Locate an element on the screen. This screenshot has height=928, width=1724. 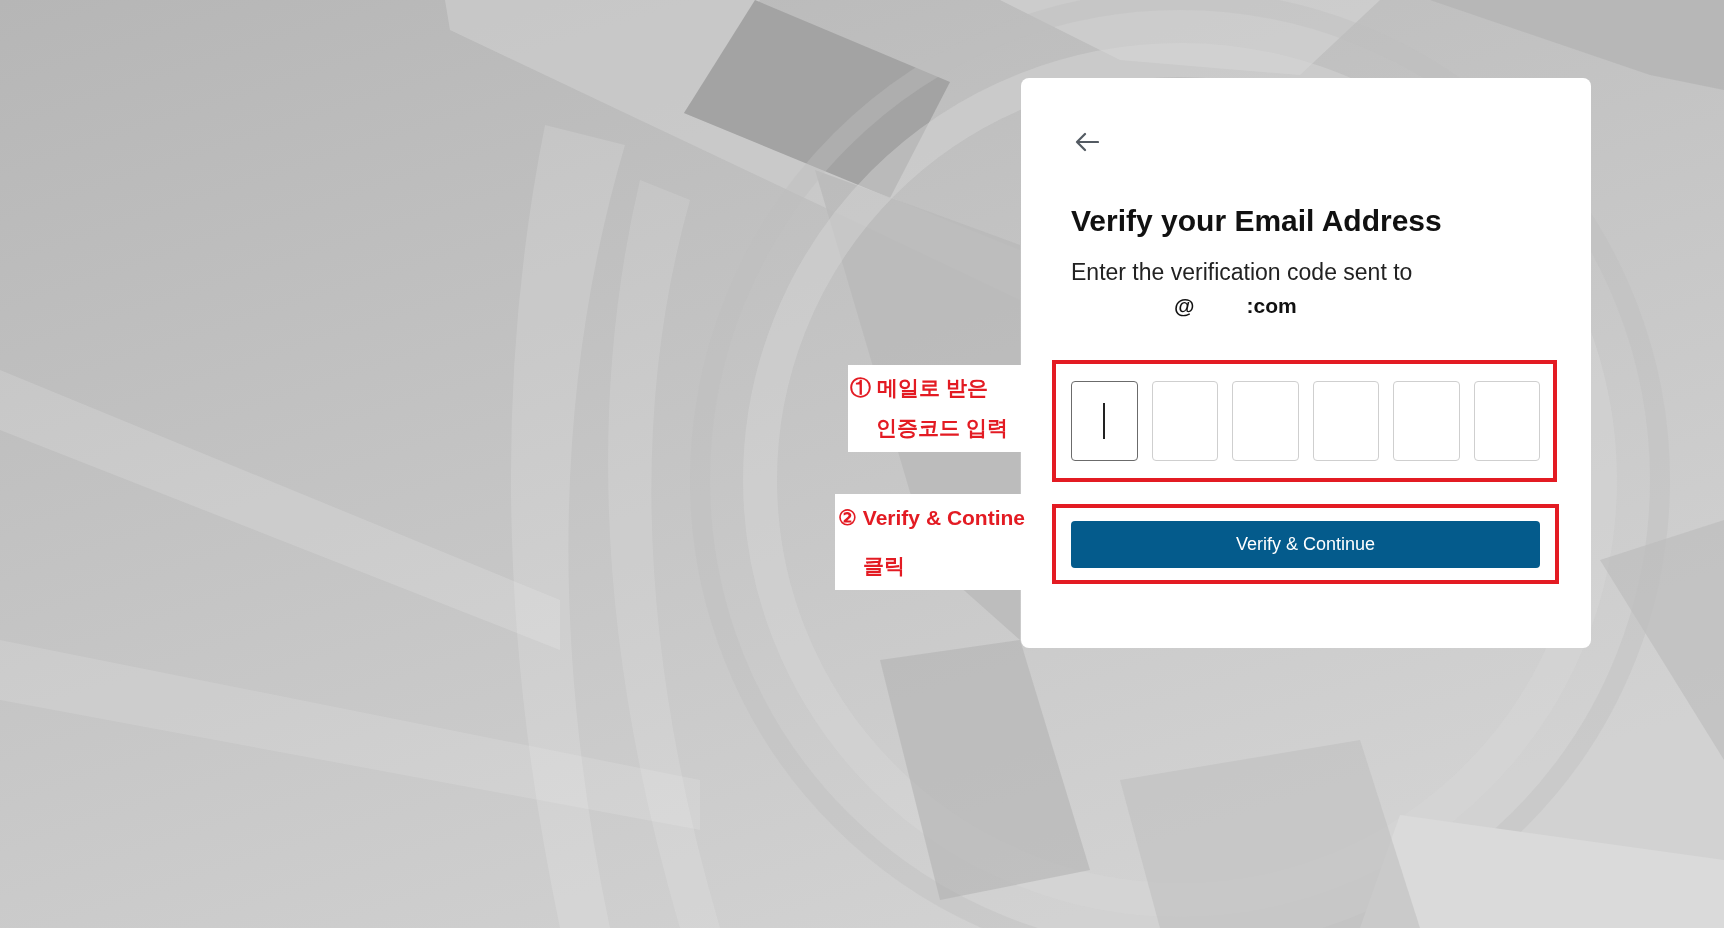
annotation-text: ① 메일로 받은 is located at coordinates (919, 388).